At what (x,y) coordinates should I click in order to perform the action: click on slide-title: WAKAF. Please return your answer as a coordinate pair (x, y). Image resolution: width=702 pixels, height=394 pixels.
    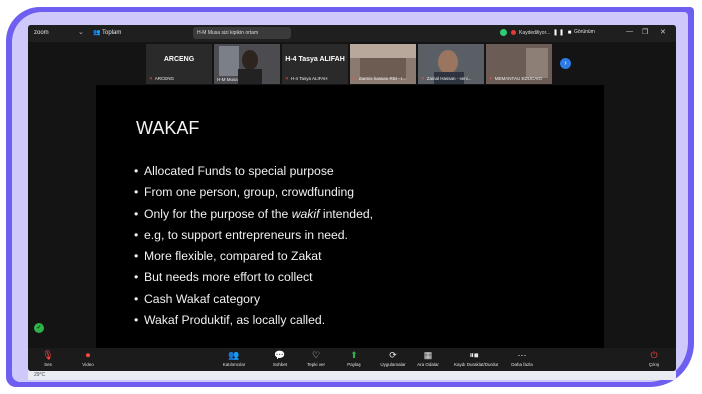
    Looking at the image, I should click on (168, 128).